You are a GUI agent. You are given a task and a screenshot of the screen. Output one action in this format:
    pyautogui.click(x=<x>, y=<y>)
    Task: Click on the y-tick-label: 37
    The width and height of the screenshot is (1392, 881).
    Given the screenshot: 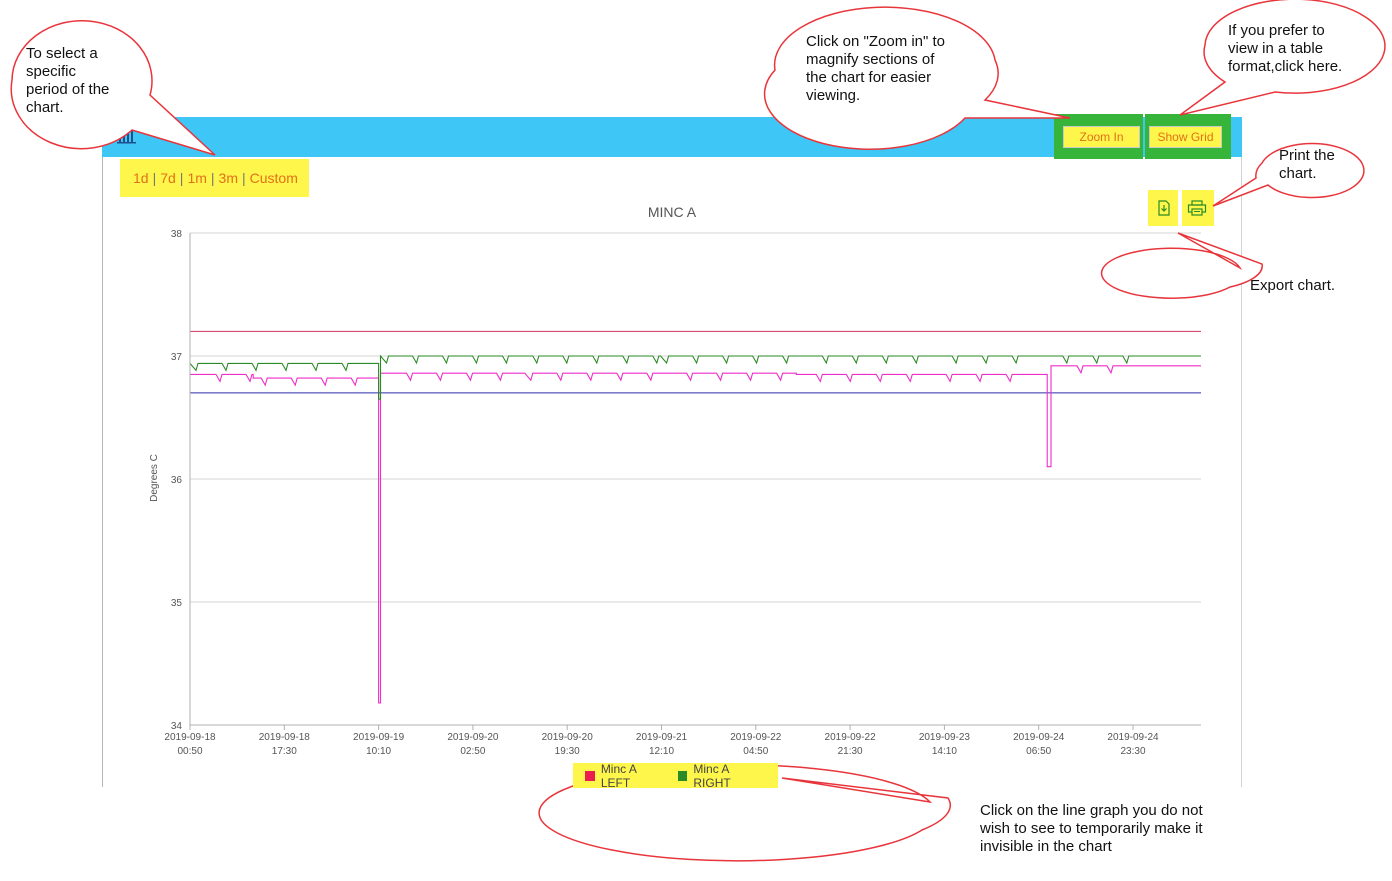 What is the action you would take?
    pyautogui.click(x=177, y=357)
    